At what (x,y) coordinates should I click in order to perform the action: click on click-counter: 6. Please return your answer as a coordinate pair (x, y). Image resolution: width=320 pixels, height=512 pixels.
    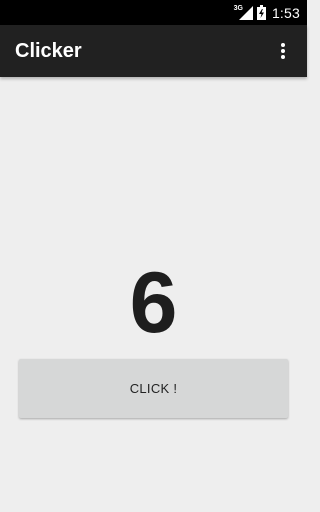
    Looking at the image, I should click on (153, 303).